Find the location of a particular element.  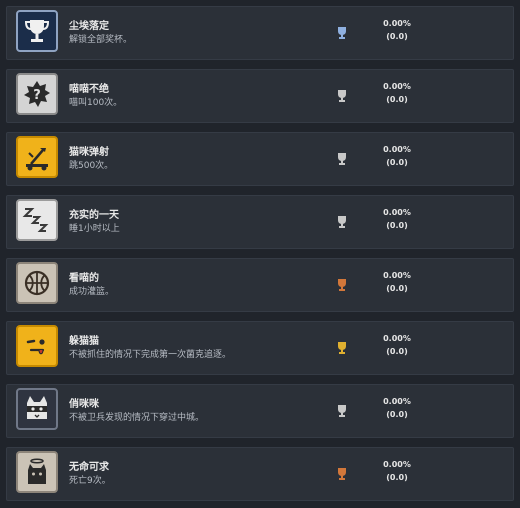

trophy-row: 猫咪弹射 跳500次。 0.00% (0.0) is located at coordinates (260, 159).